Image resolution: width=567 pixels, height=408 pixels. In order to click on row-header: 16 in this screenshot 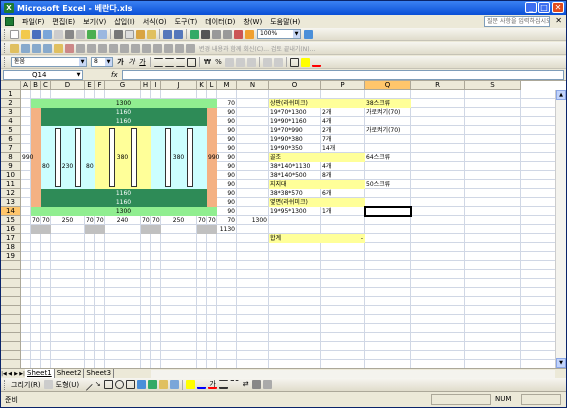, I will do `click(11, 229)`.